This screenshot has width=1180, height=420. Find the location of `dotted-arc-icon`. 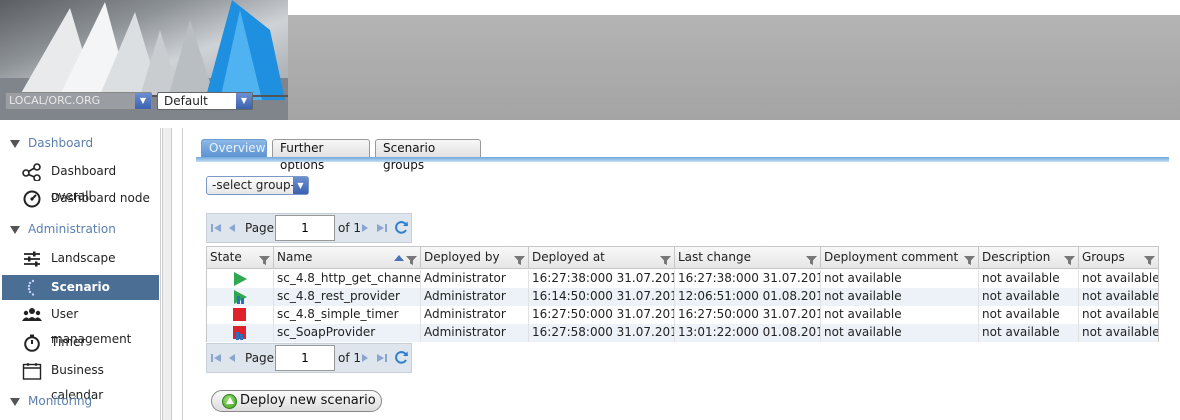

dotted-arc-icon is located at coordinates (32, 288).